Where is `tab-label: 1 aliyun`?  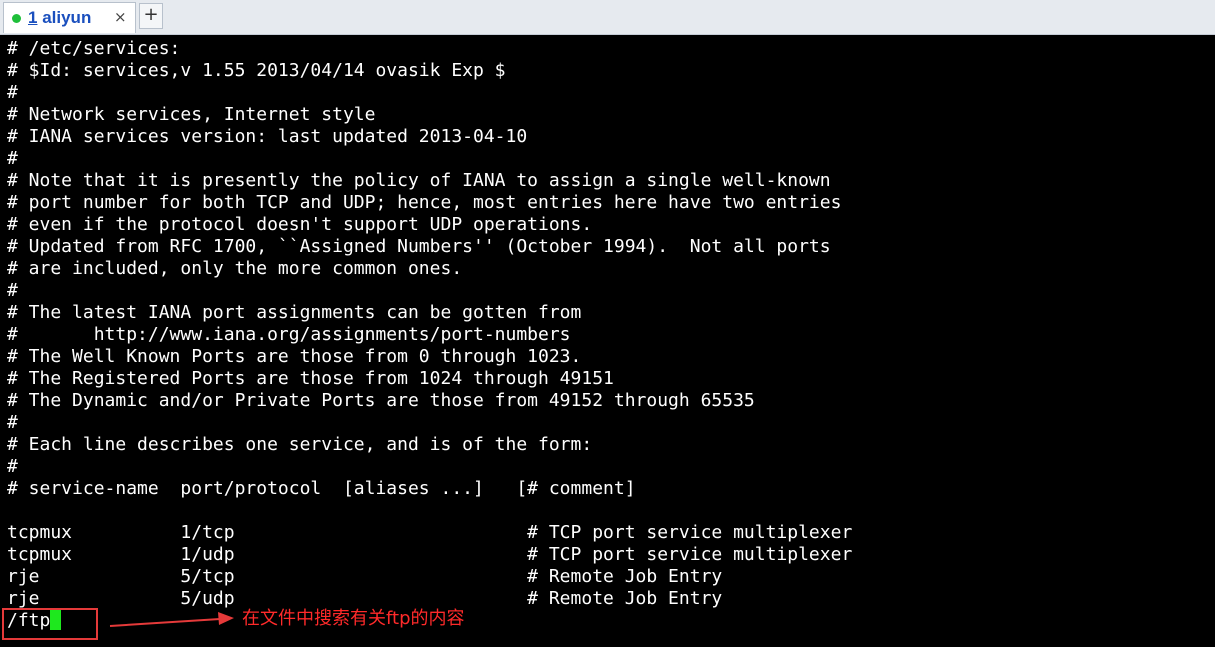 tab-label: 1 aliyun is located at coordinates (59, 18).